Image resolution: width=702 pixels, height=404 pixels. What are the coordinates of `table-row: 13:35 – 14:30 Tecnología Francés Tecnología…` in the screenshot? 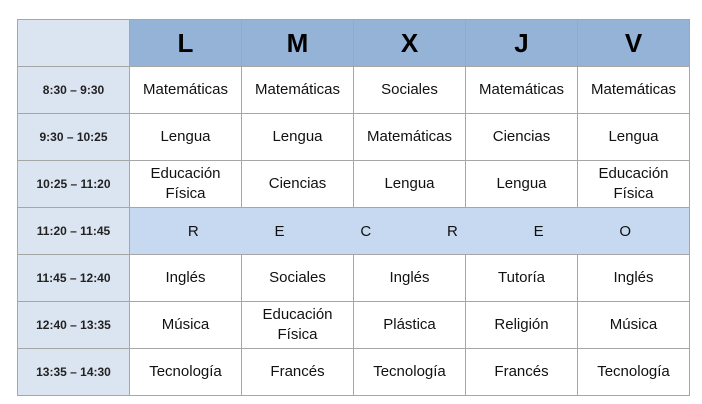 It's located at (353, 372).